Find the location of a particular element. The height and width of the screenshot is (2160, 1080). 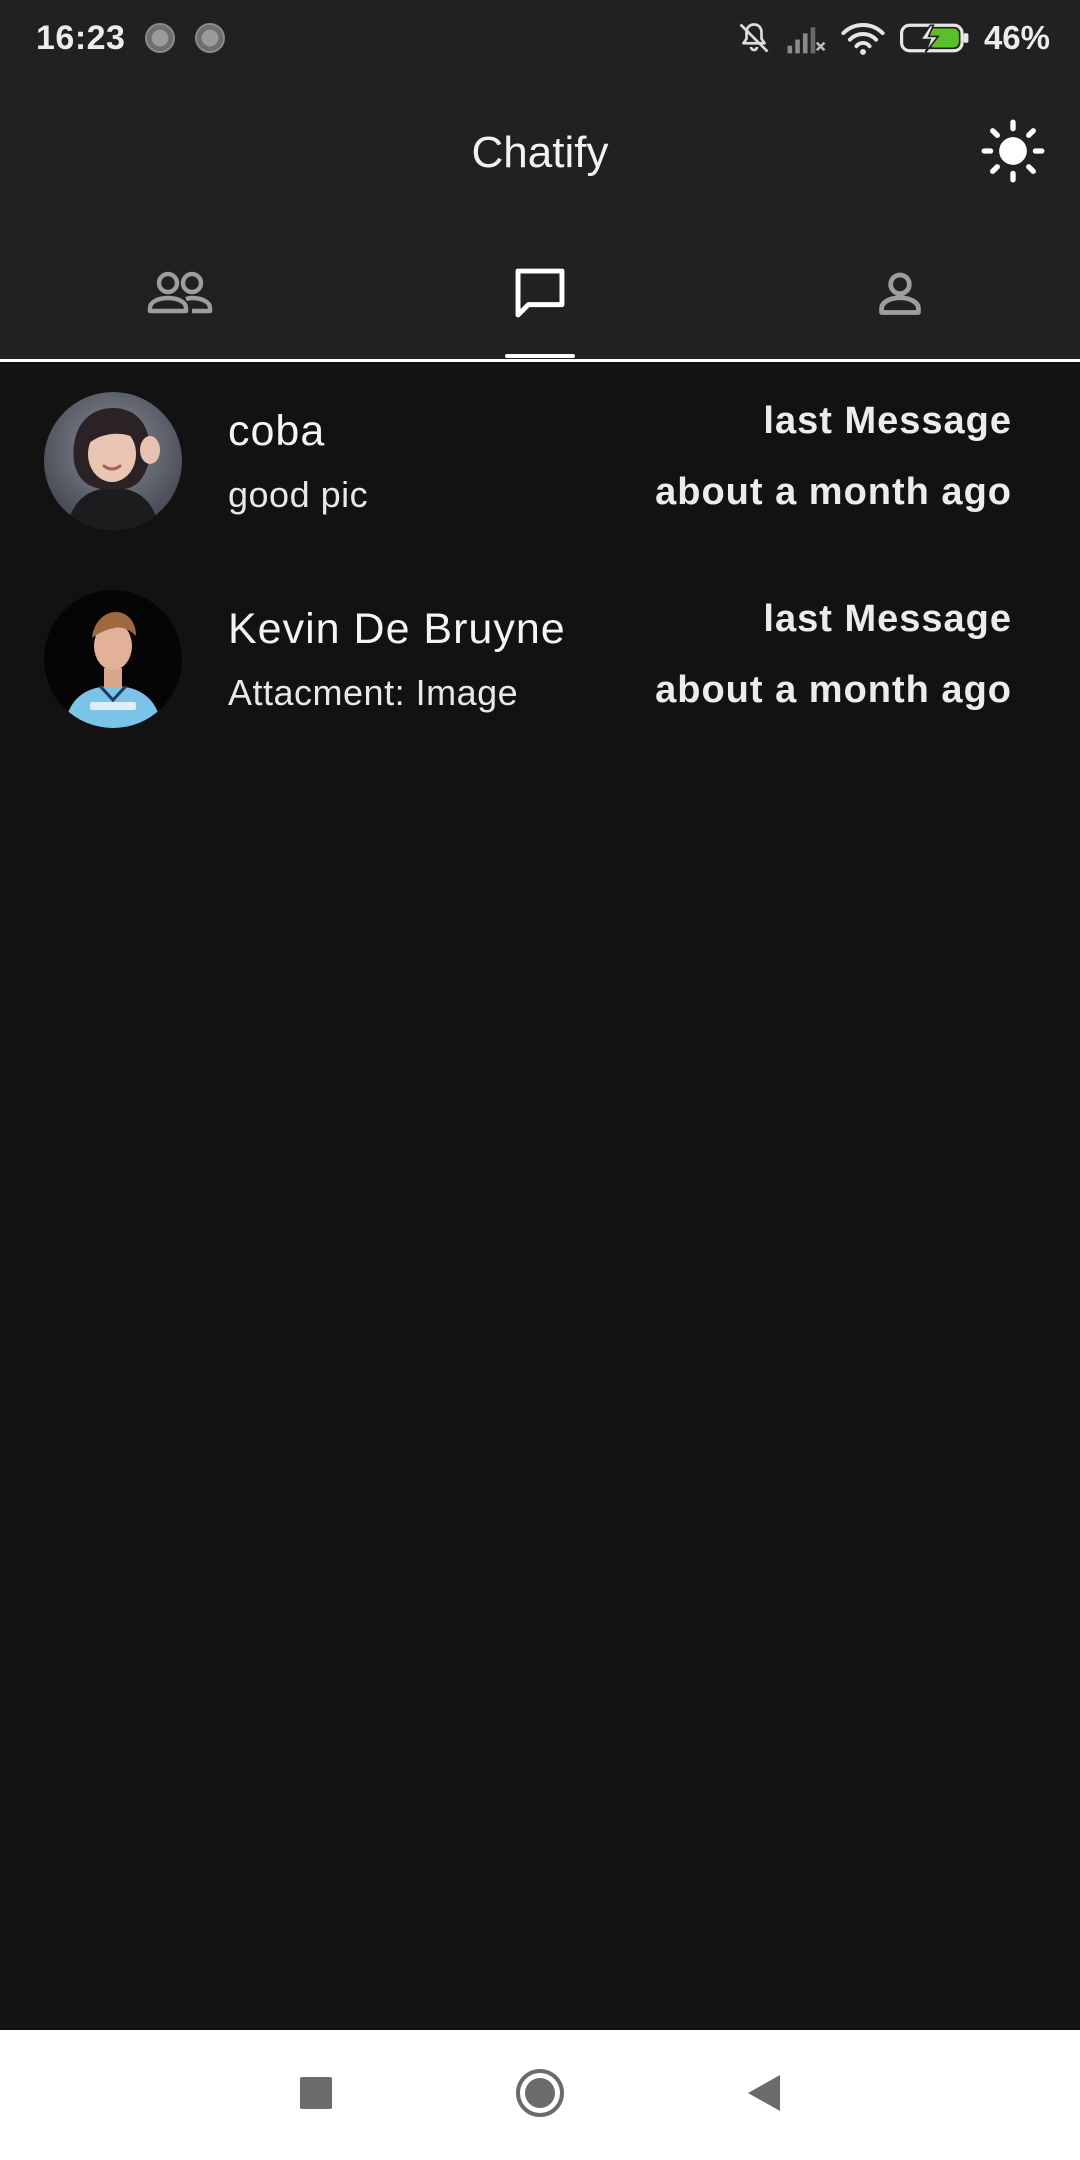

recents-icon is located at coordinates (316, 2095).